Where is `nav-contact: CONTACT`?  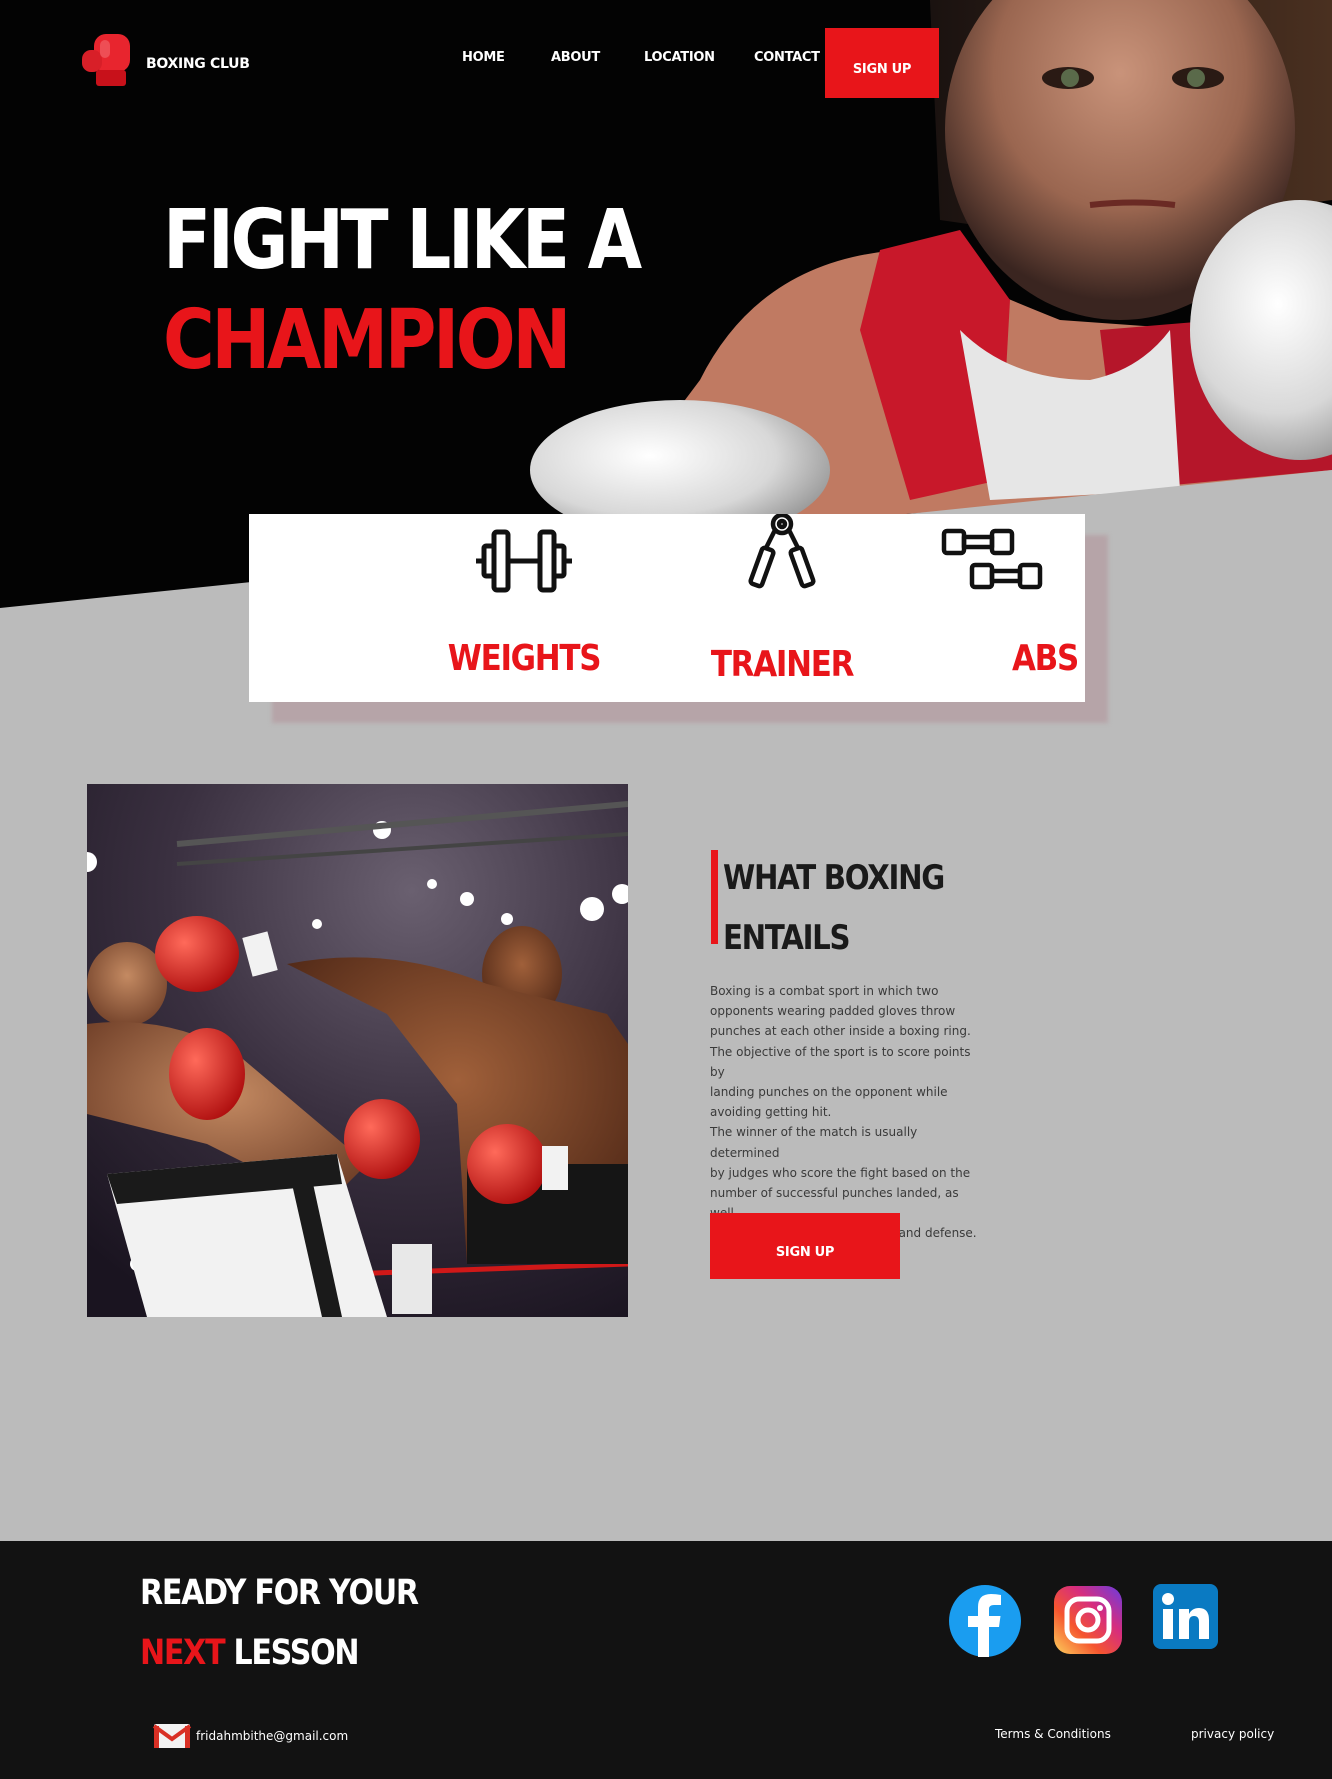 nav-contact: CONTACT is located at coordinates (787, 57).